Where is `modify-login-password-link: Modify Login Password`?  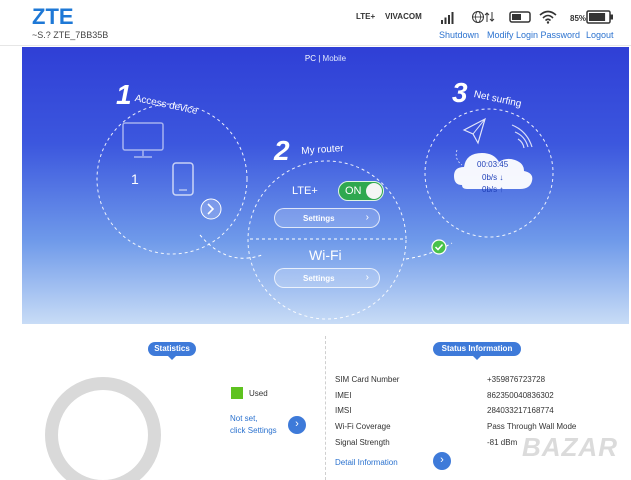 modify-login-password-link: Modify Login Password is located at coordinates (533, 35).